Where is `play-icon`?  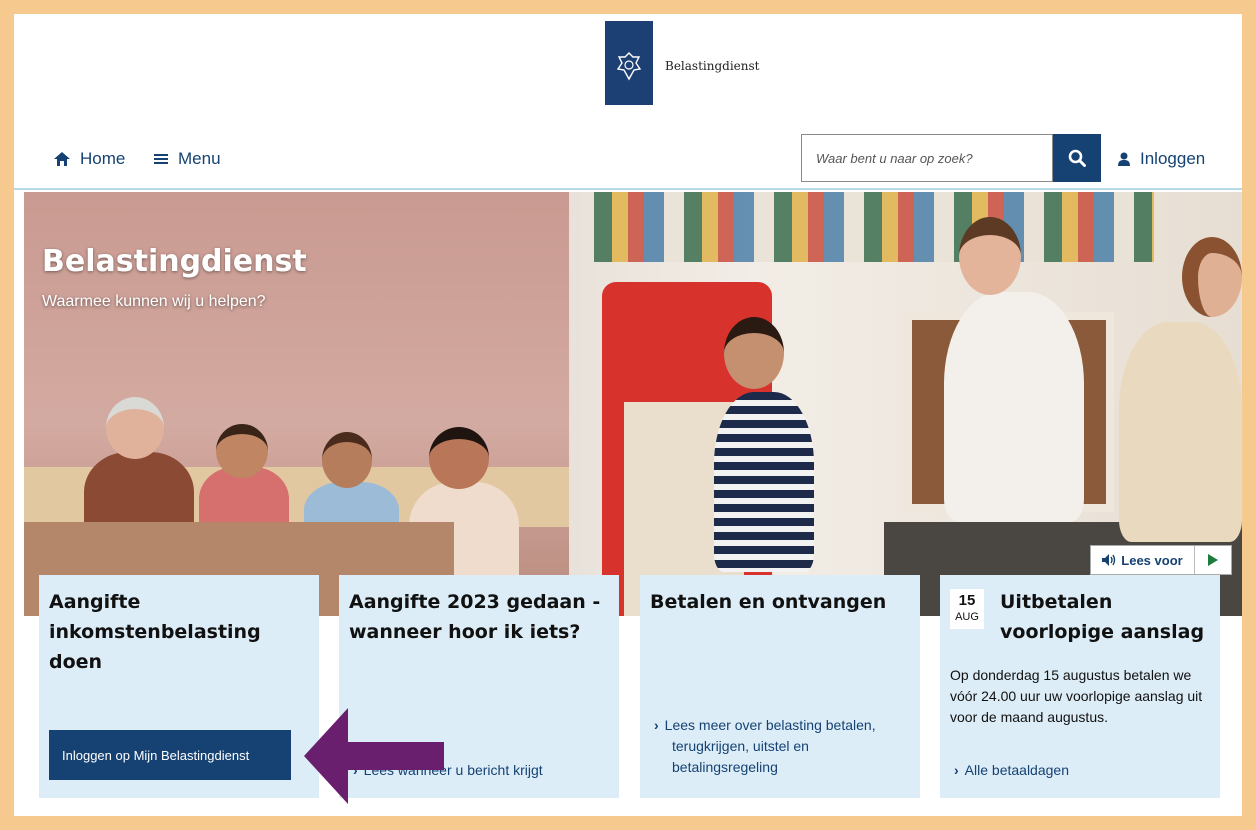
play-icon is located at coordinates (1213, 560).